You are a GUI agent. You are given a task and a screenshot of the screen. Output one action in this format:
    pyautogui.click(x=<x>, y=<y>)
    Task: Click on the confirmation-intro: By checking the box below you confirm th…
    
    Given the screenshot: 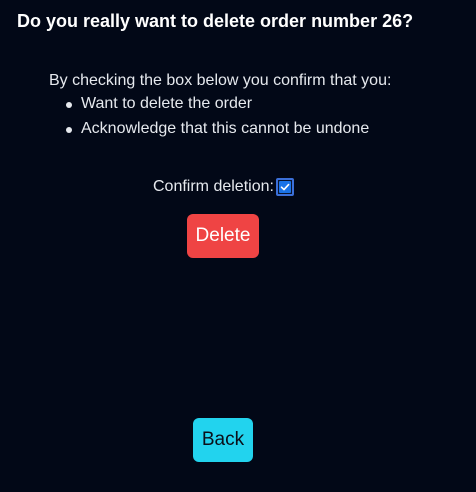 What is the action you would take?
    pyautogui.click(x=220, y=80)
    